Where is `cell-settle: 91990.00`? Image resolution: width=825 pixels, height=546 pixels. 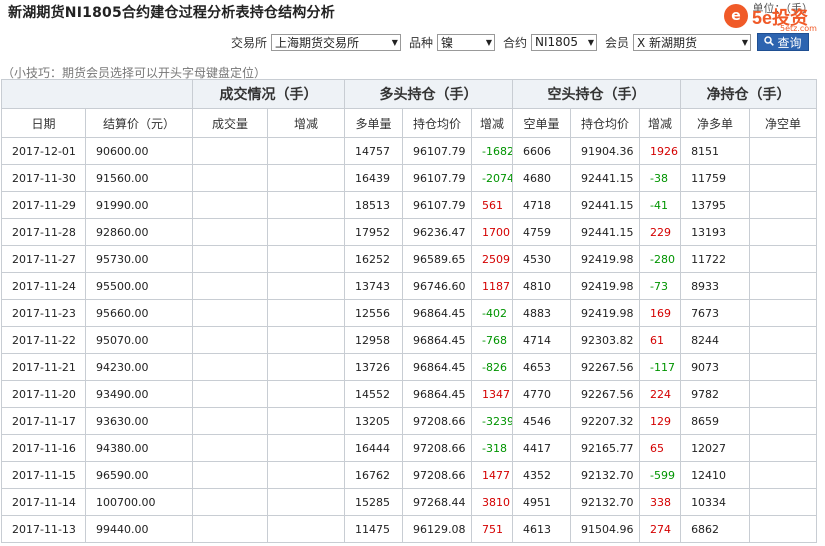 cell-settle: 91990.00 is located at coordinates (139, 205).